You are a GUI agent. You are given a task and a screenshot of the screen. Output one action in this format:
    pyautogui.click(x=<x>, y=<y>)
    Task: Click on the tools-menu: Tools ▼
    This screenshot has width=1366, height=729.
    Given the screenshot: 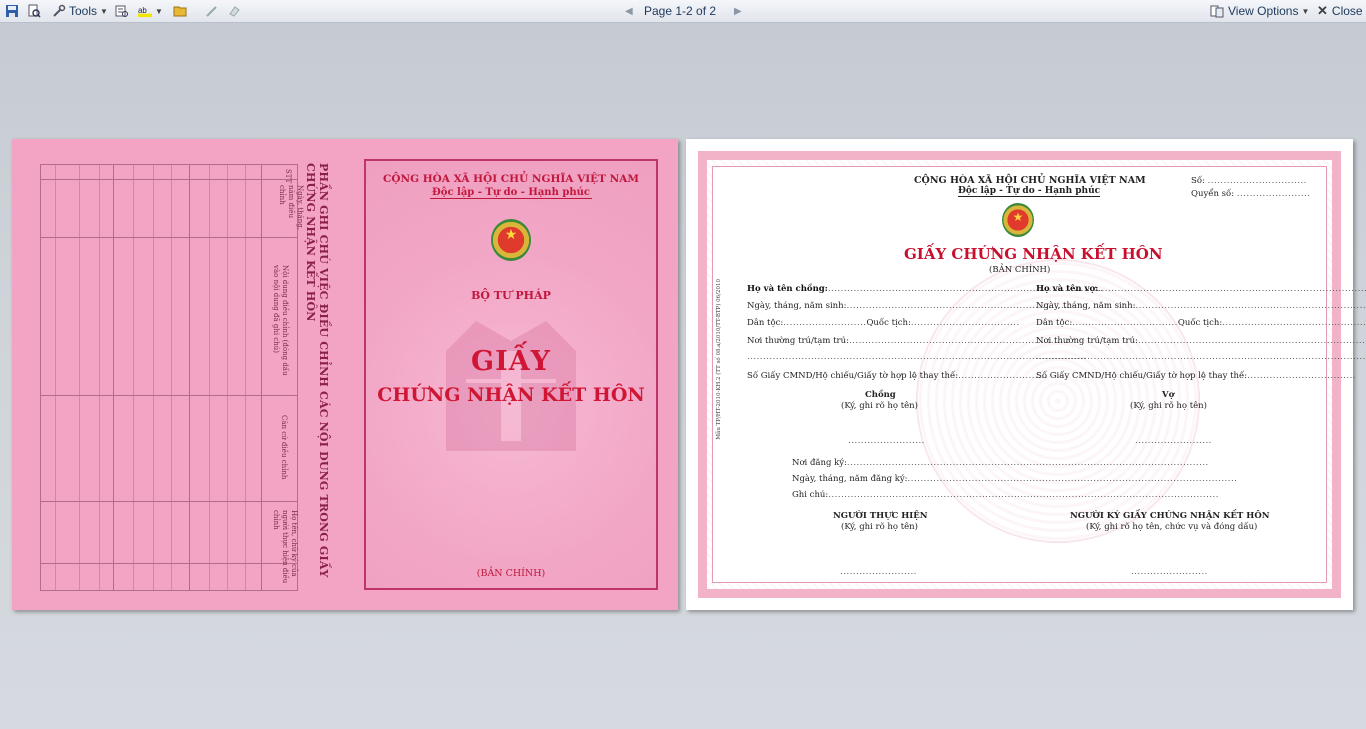 What is the action you would take?
    pyautogui.click(x=80, y=11)
    